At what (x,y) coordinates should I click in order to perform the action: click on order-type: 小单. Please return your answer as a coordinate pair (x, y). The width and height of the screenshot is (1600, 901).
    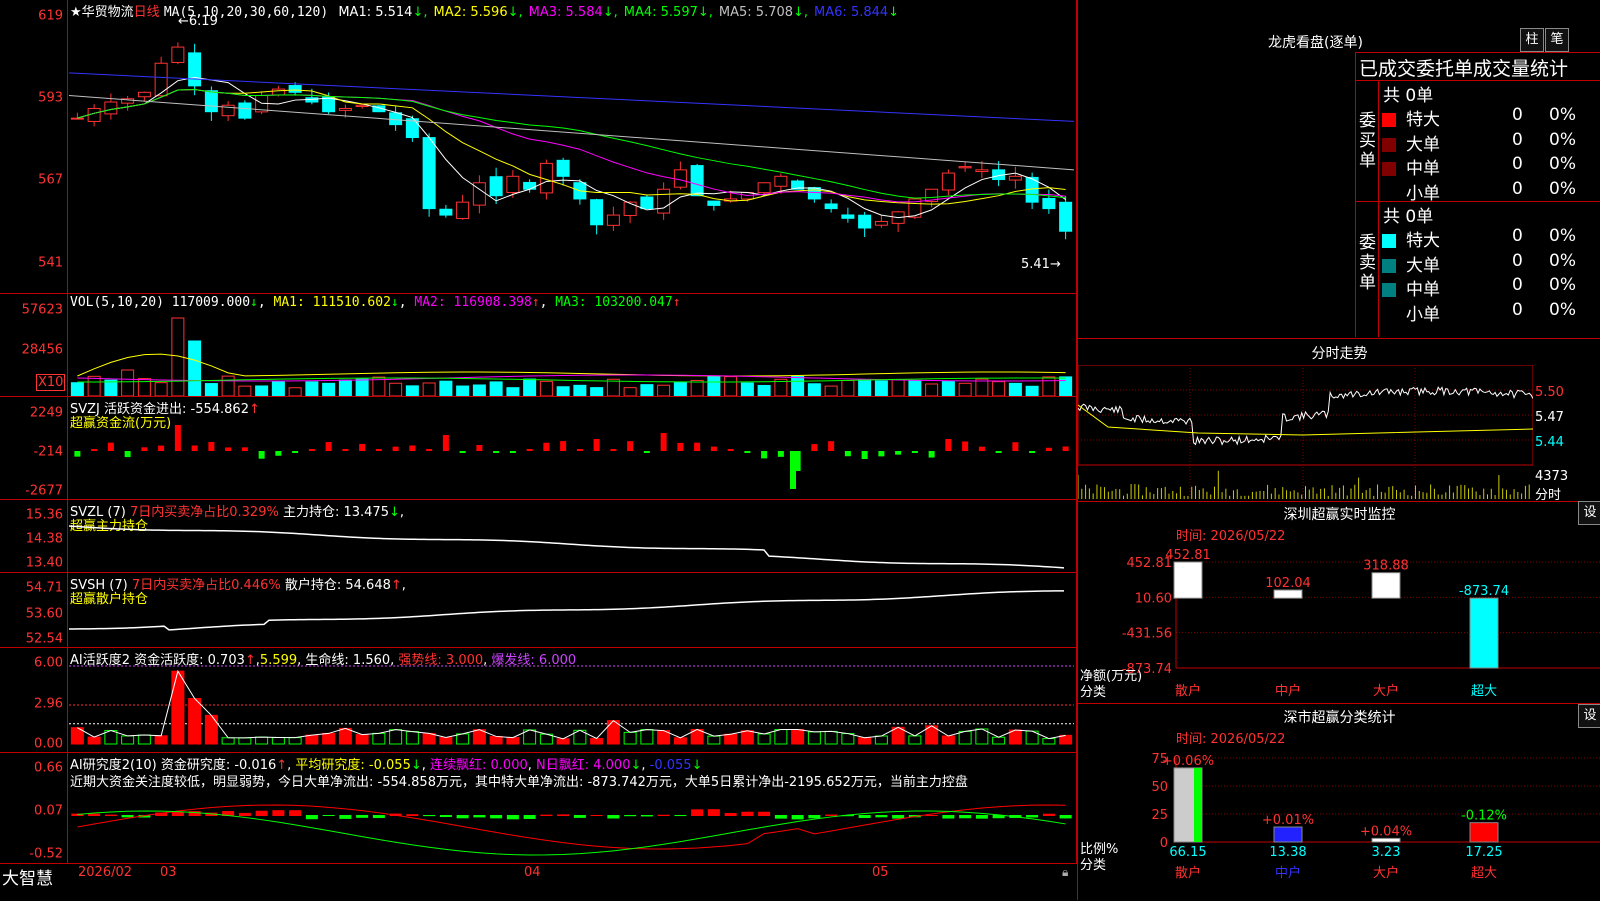
    Looking at the image, I should click on (1423, 314).